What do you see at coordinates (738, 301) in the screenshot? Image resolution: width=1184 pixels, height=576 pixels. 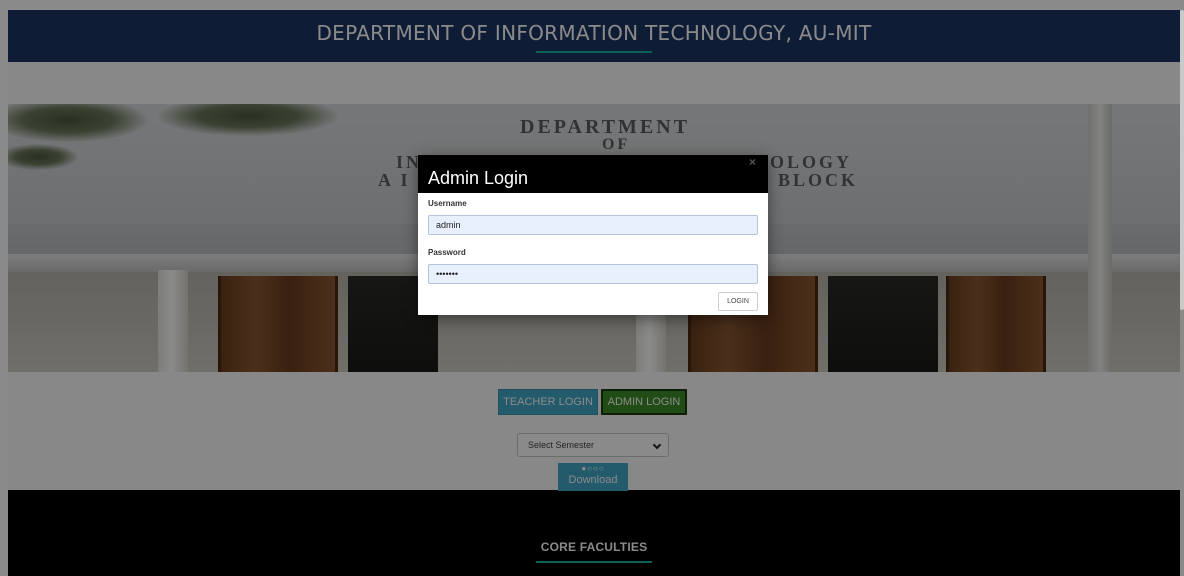 I see `login-button: LOGIN` at bounding box center [738, 301].